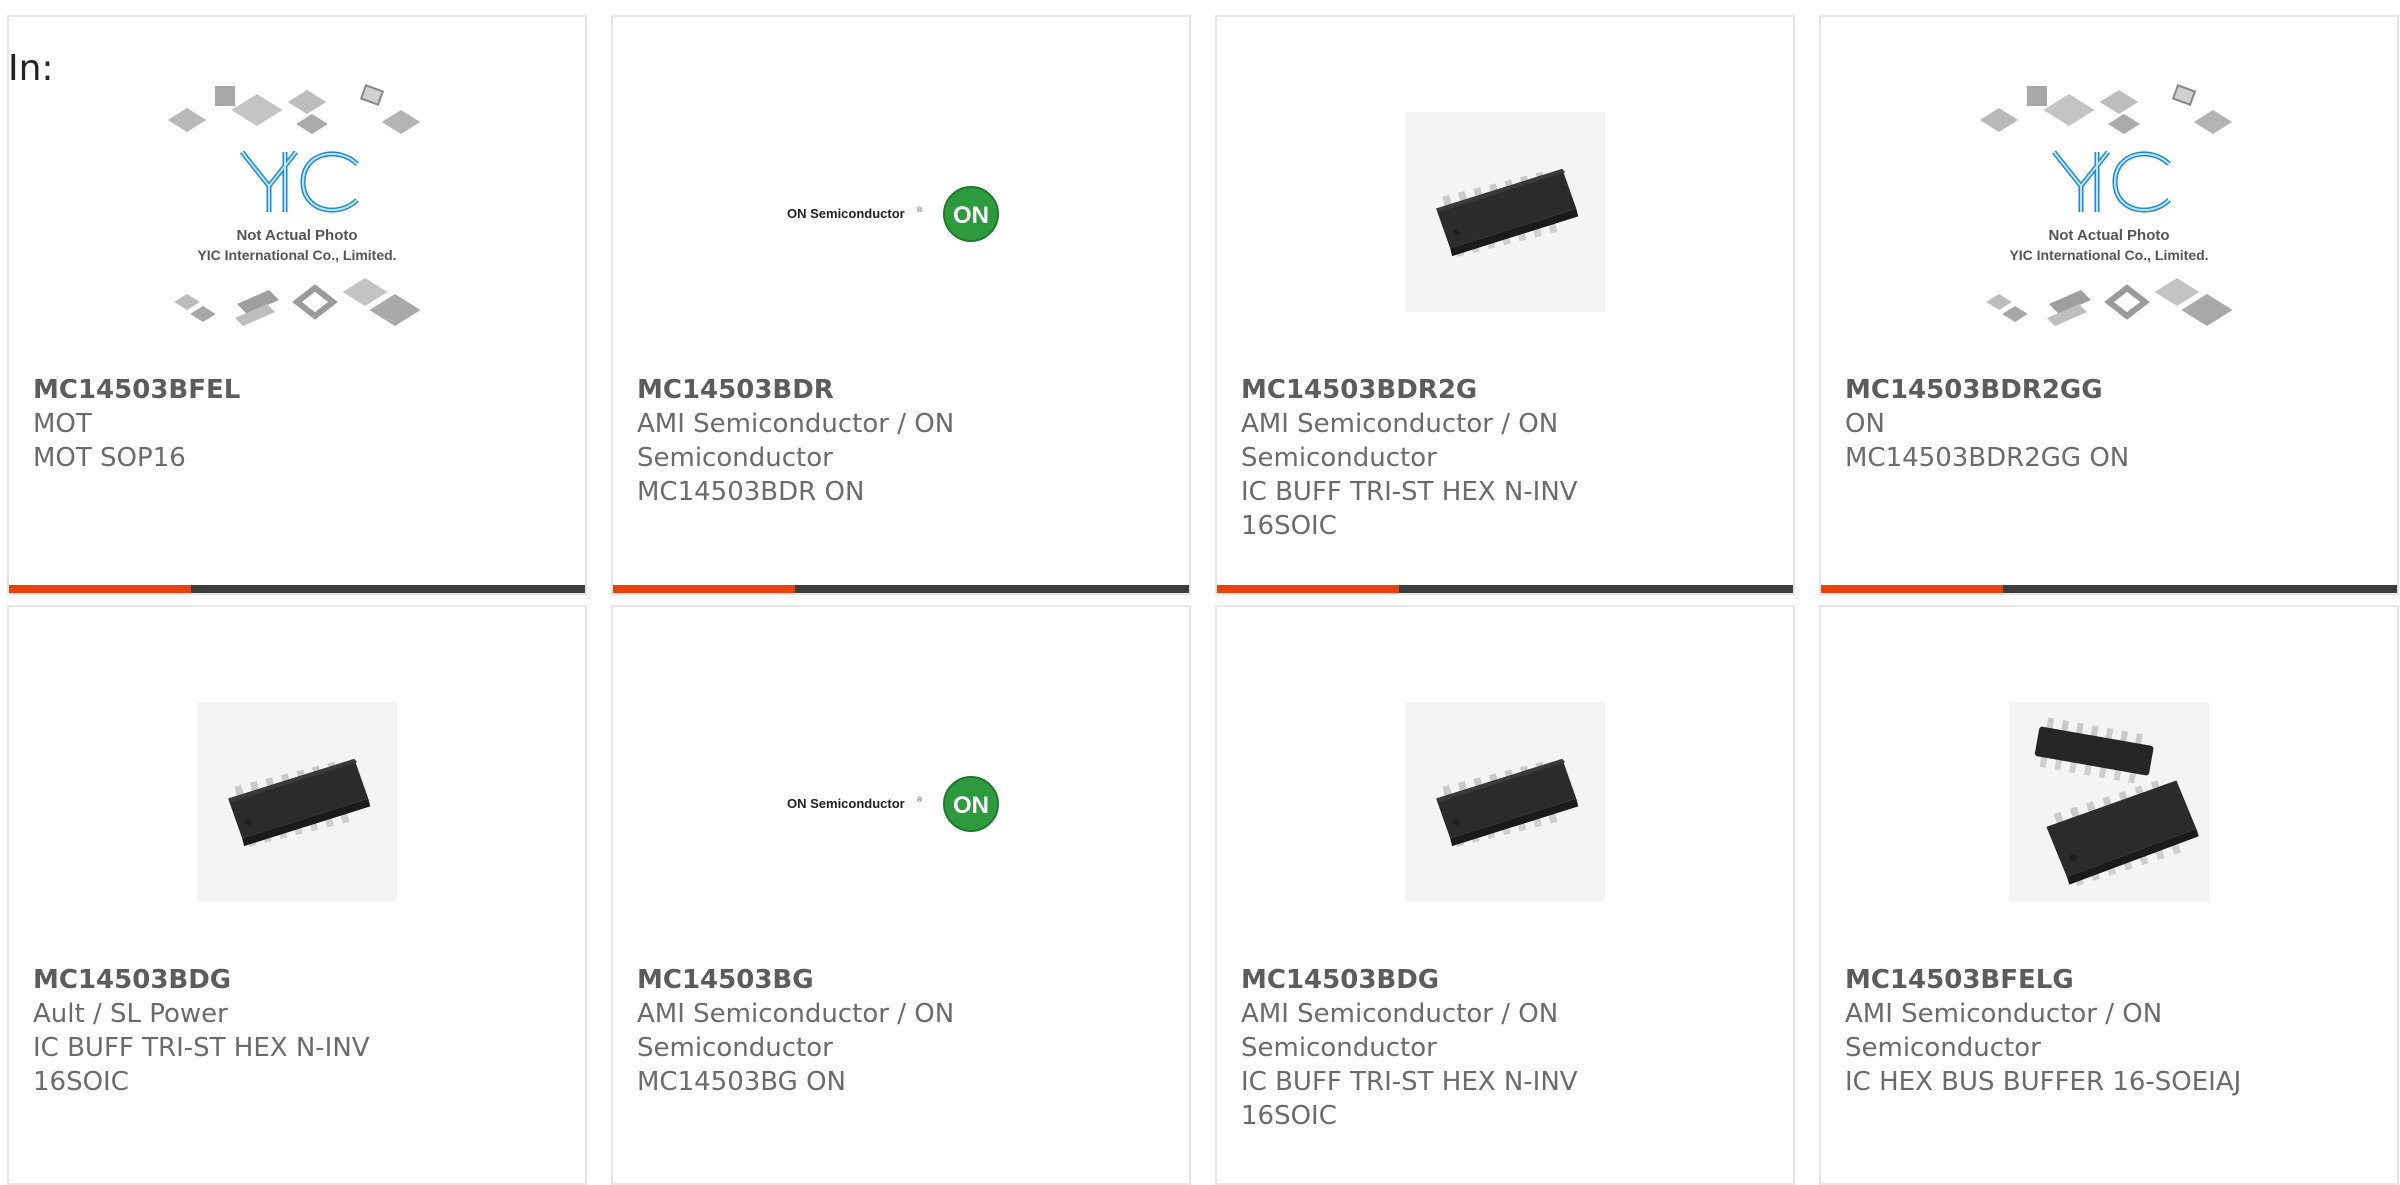 This screenshot has height=1185, width=2400. What do you see at coordinates (31, 68) in the screenshot?
I see `filter-prefix-label: In:` at bounding box center [31, 68].